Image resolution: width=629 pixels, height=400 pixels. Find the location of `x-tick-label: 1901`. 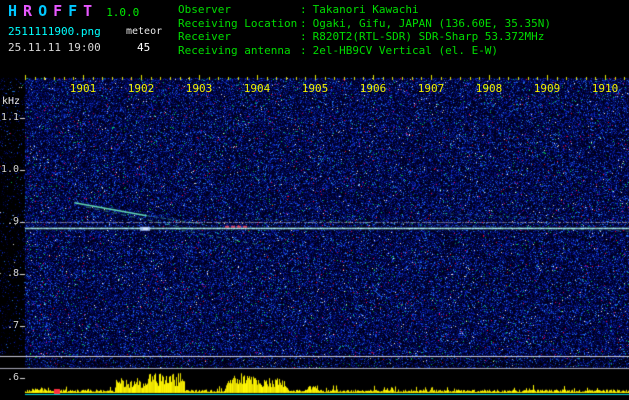

x-tick-label: 1901 is located at coordinates (83, 88).